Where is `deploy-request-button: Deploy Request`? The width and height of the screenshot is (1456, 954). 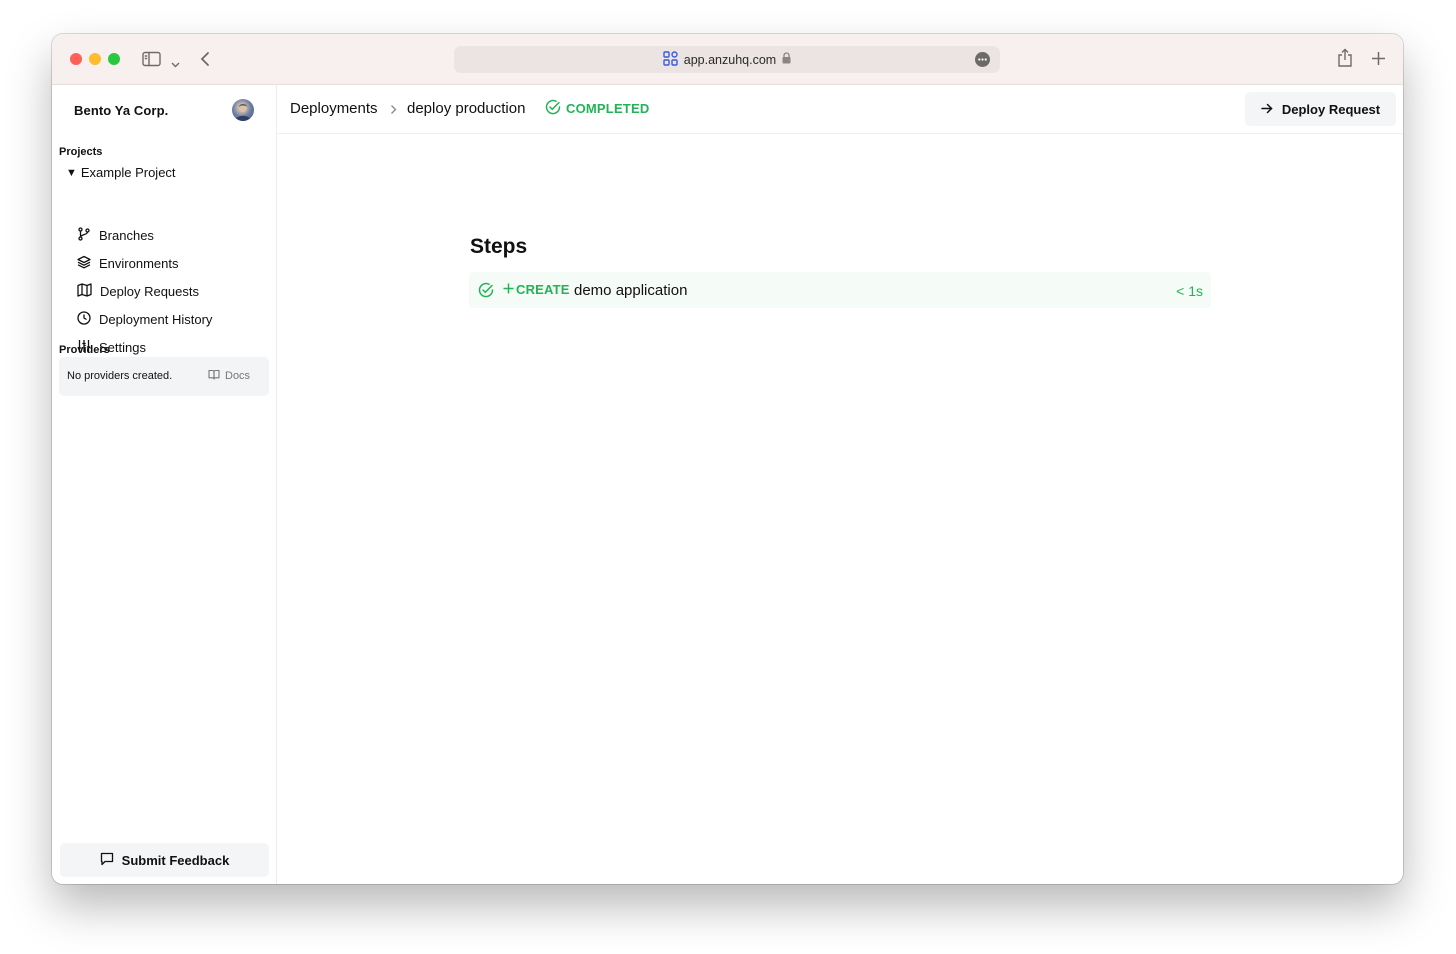 deploy-request-button: Deploy Request is located at coordinates (1320, 109).